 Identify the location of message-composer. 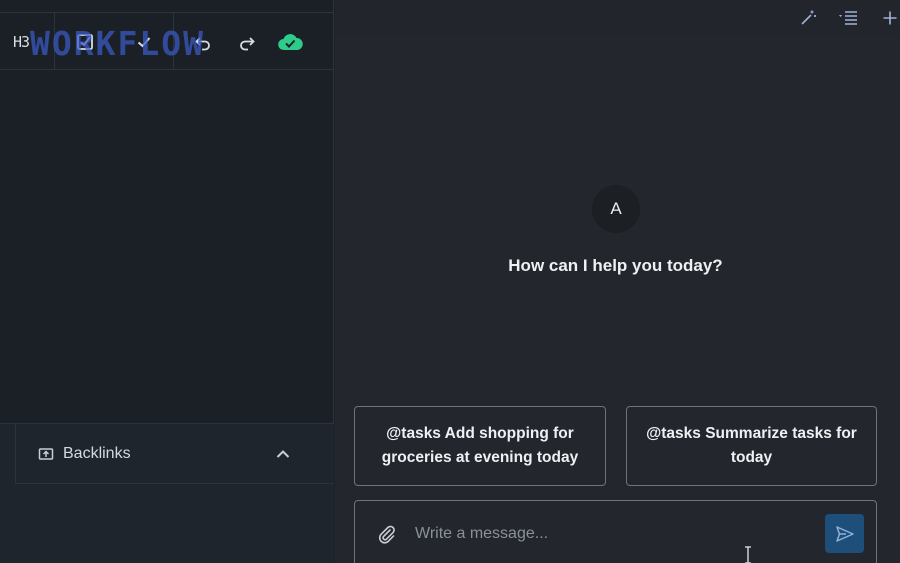
(615, 531).